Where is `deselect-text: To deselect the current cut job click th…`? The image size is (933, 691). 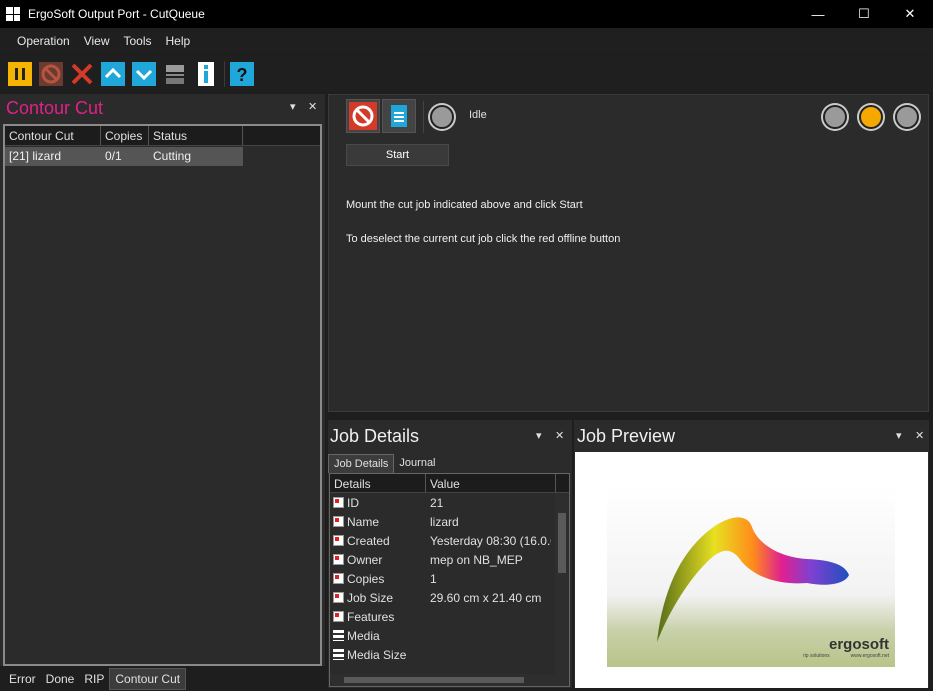 deselect-text: To deselect the current cut job click th… is located at coordinates (483, 239).